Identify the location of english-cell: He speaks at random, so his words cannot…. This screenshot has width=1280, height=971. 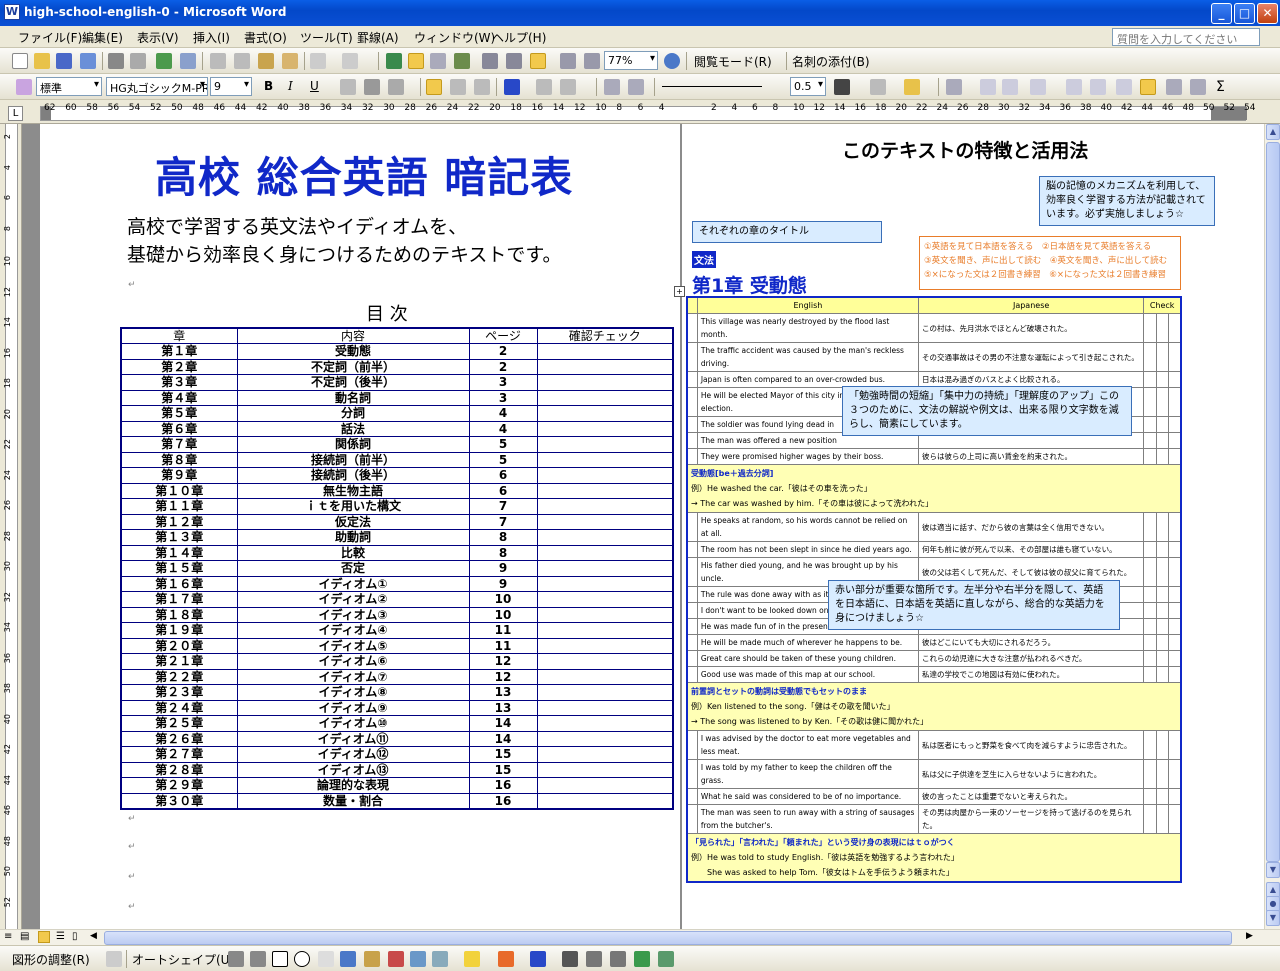
(807, 527).